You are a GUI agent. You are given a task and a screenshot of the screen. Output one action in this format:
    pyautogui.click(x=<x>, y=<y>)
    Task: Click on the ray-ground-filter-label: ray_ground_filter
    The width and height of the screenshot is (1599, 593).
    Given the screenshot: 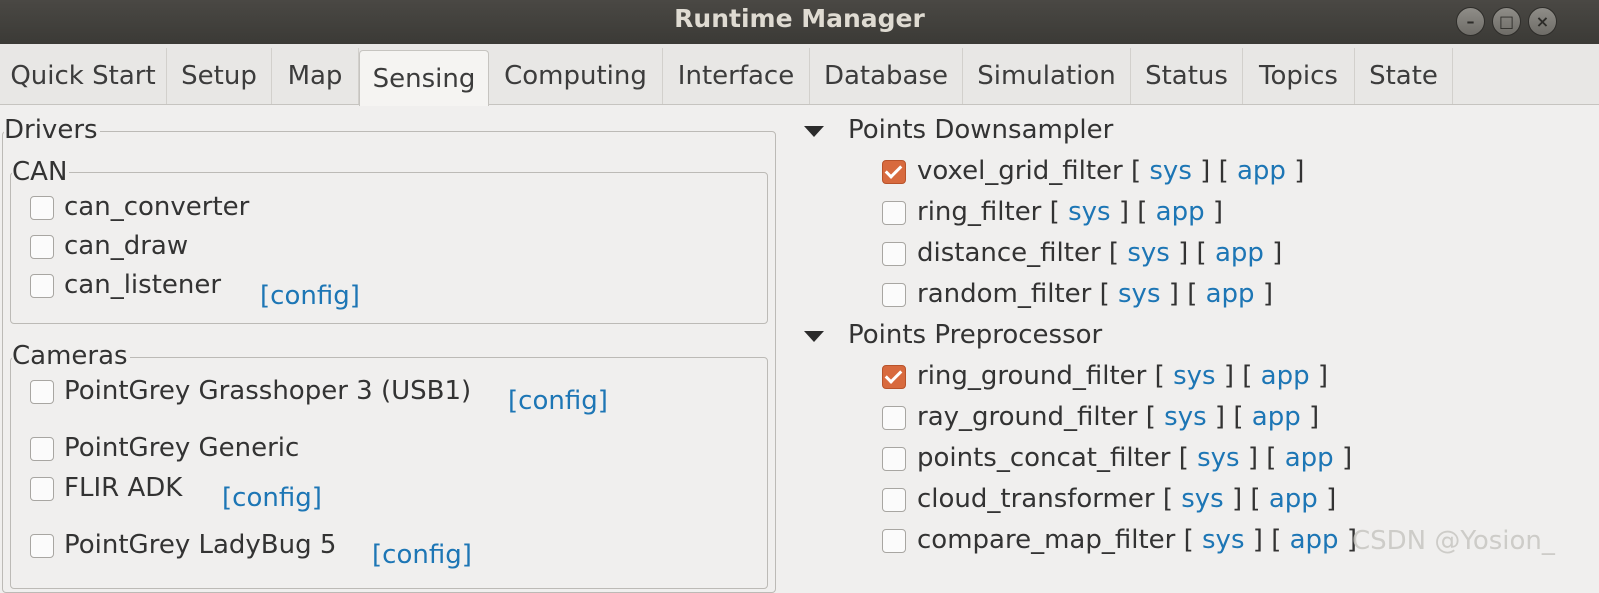 What is the action you would take?
    pyautogui.click(x=1027, y=417)
    